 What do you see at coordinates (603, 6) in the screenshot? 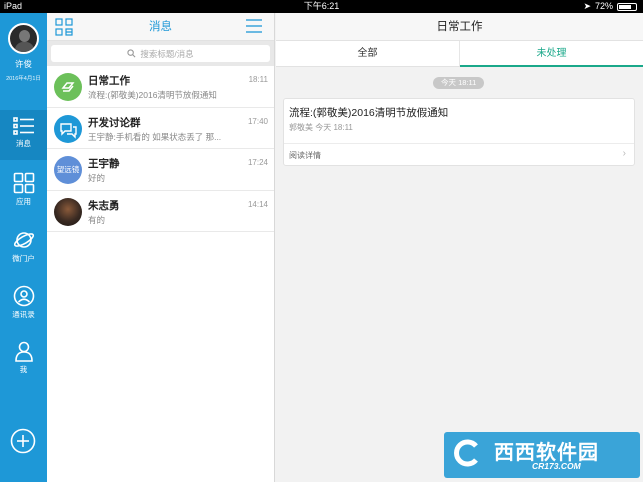
I see `battery-percent: 72%` at bounding box center [603, 6].